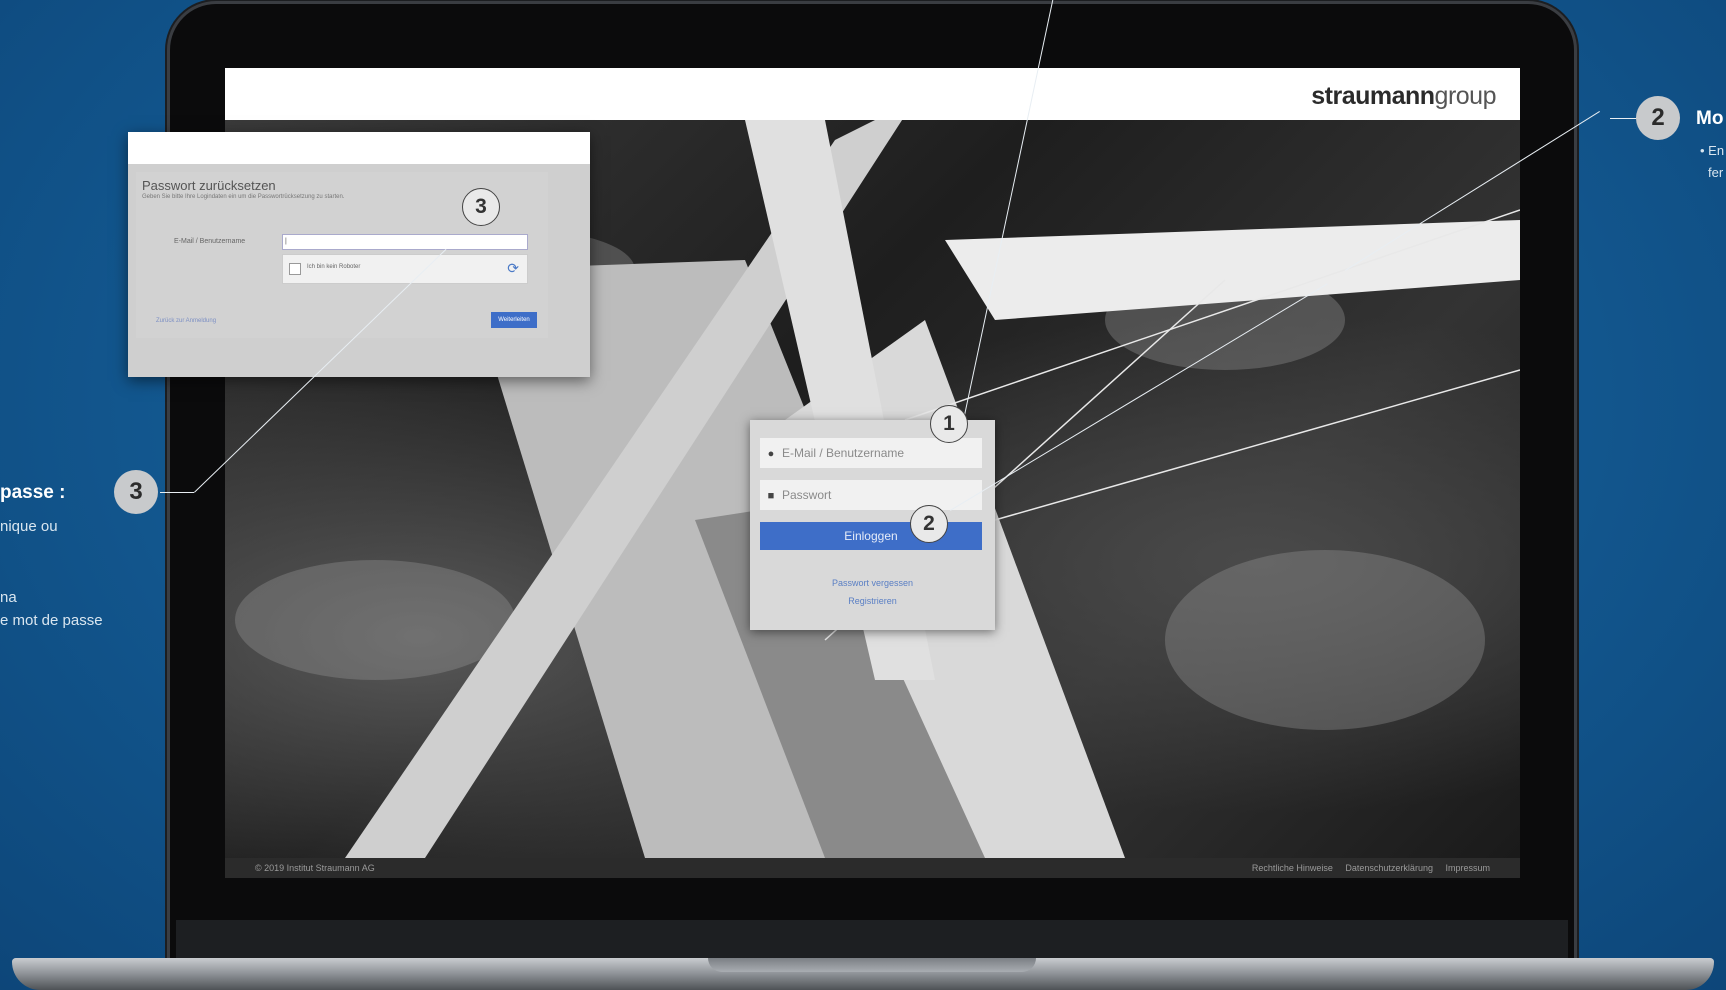 The width and height of the screenshot is (1726, 990). I want to click on brand-logo: straumanngroup, so click(1403, 96).